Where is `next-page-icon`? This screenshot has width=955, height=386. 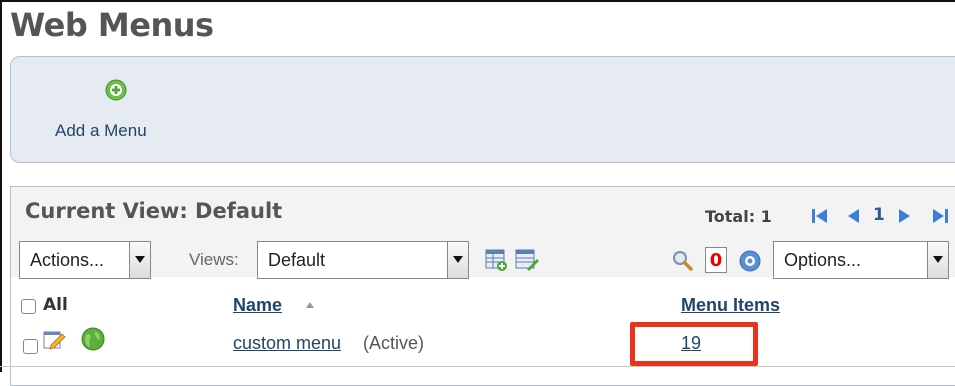 next-page-icon is located at coordinates (905, 216).